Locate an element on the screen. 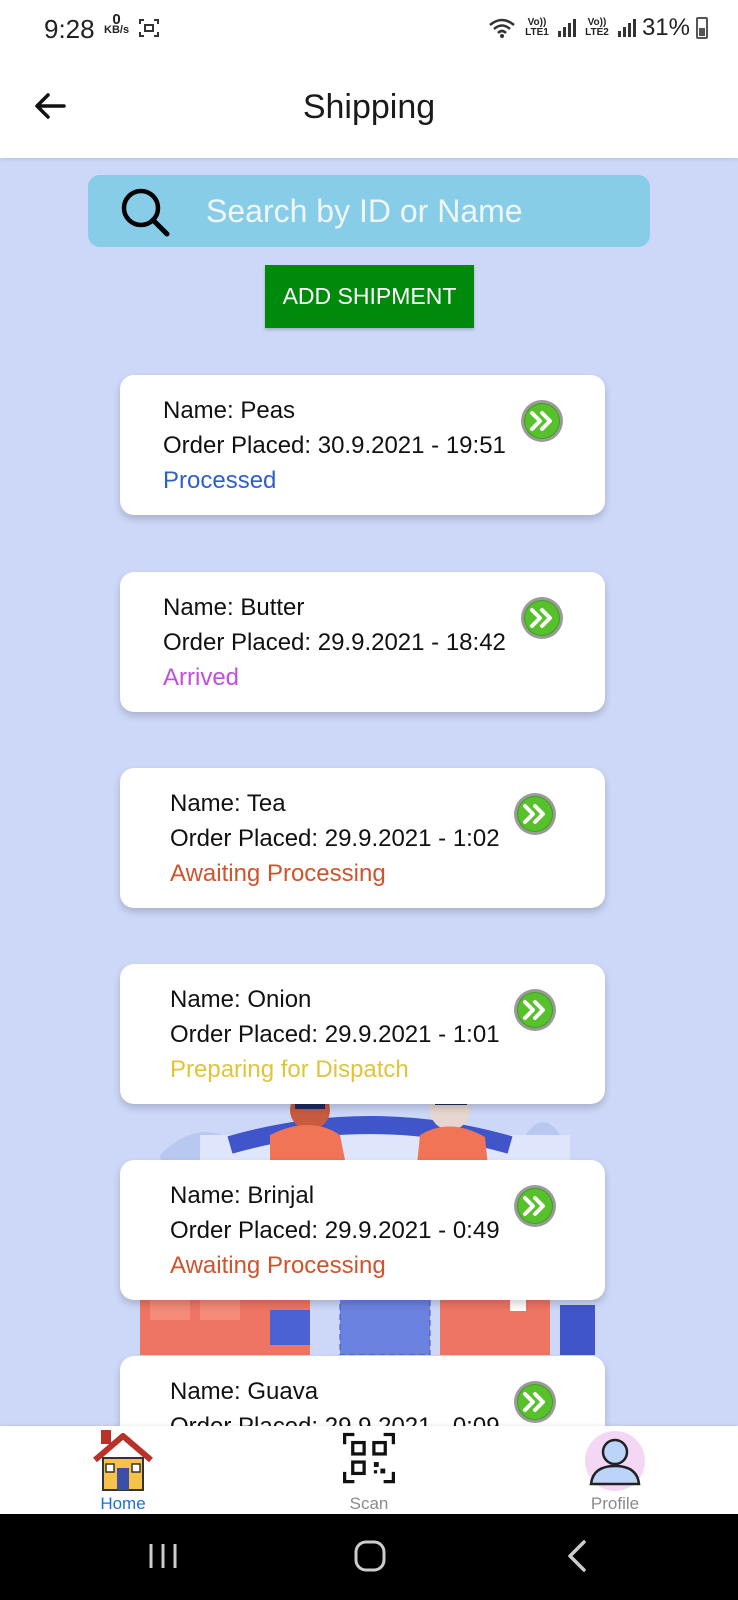  shipment-status: Arrived is located at coordinates (201, 677).